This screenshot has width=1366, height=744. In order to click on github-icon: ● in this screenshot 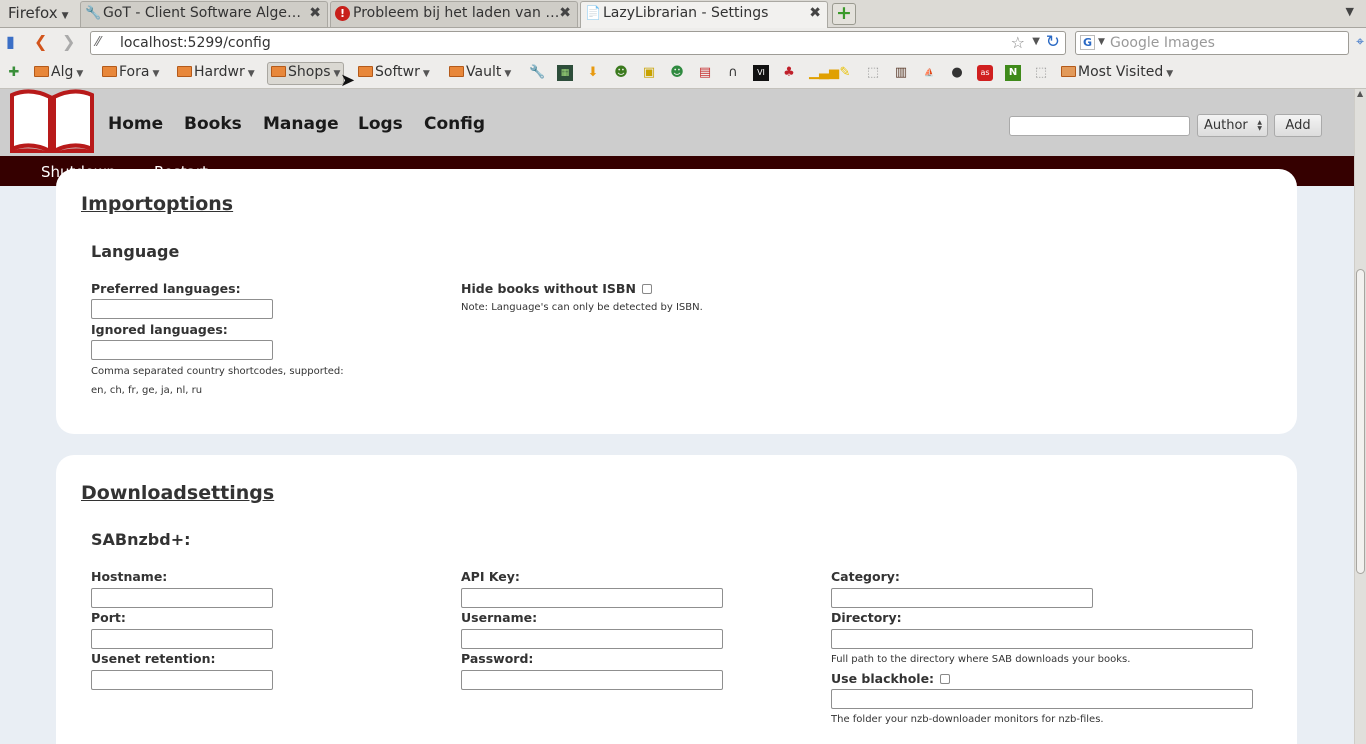, I will do `click(957, 73)`.